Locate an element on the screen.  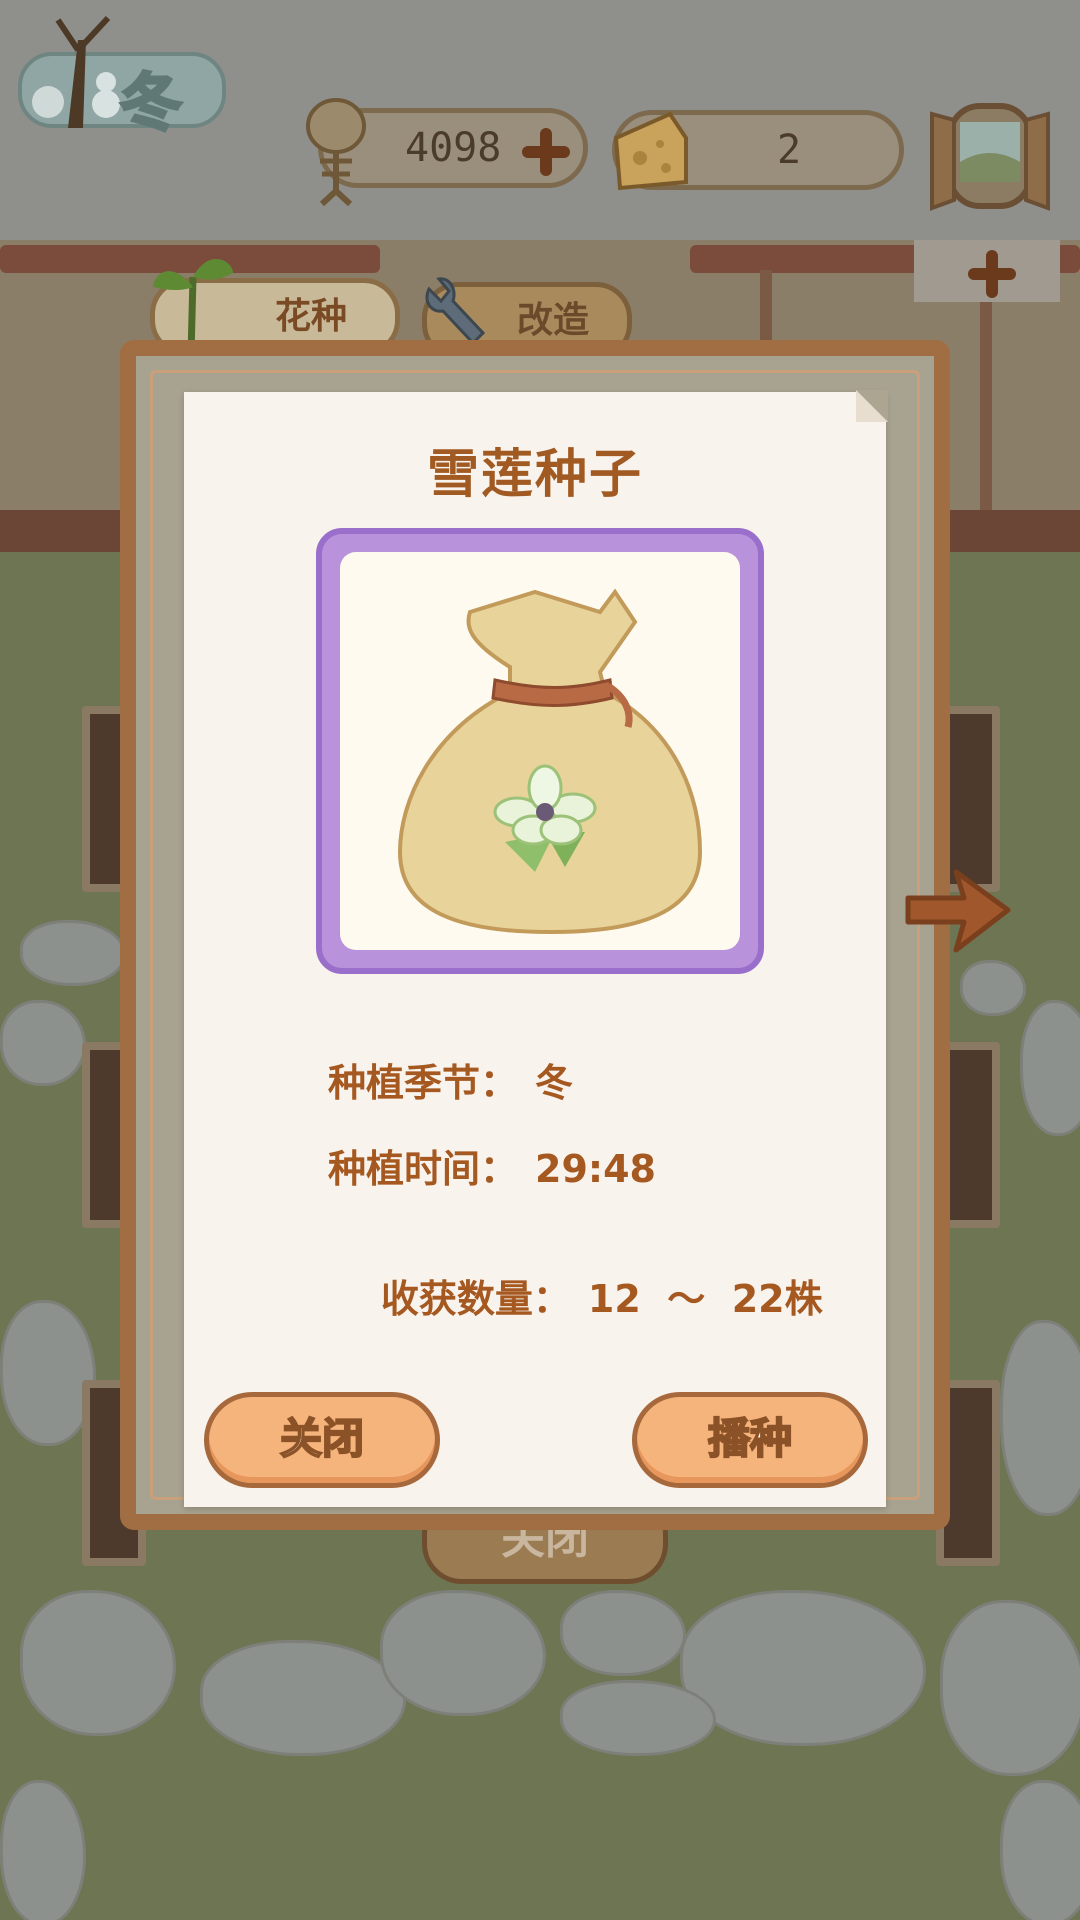
seed-bag-icon is located at coordinates (550, 761).